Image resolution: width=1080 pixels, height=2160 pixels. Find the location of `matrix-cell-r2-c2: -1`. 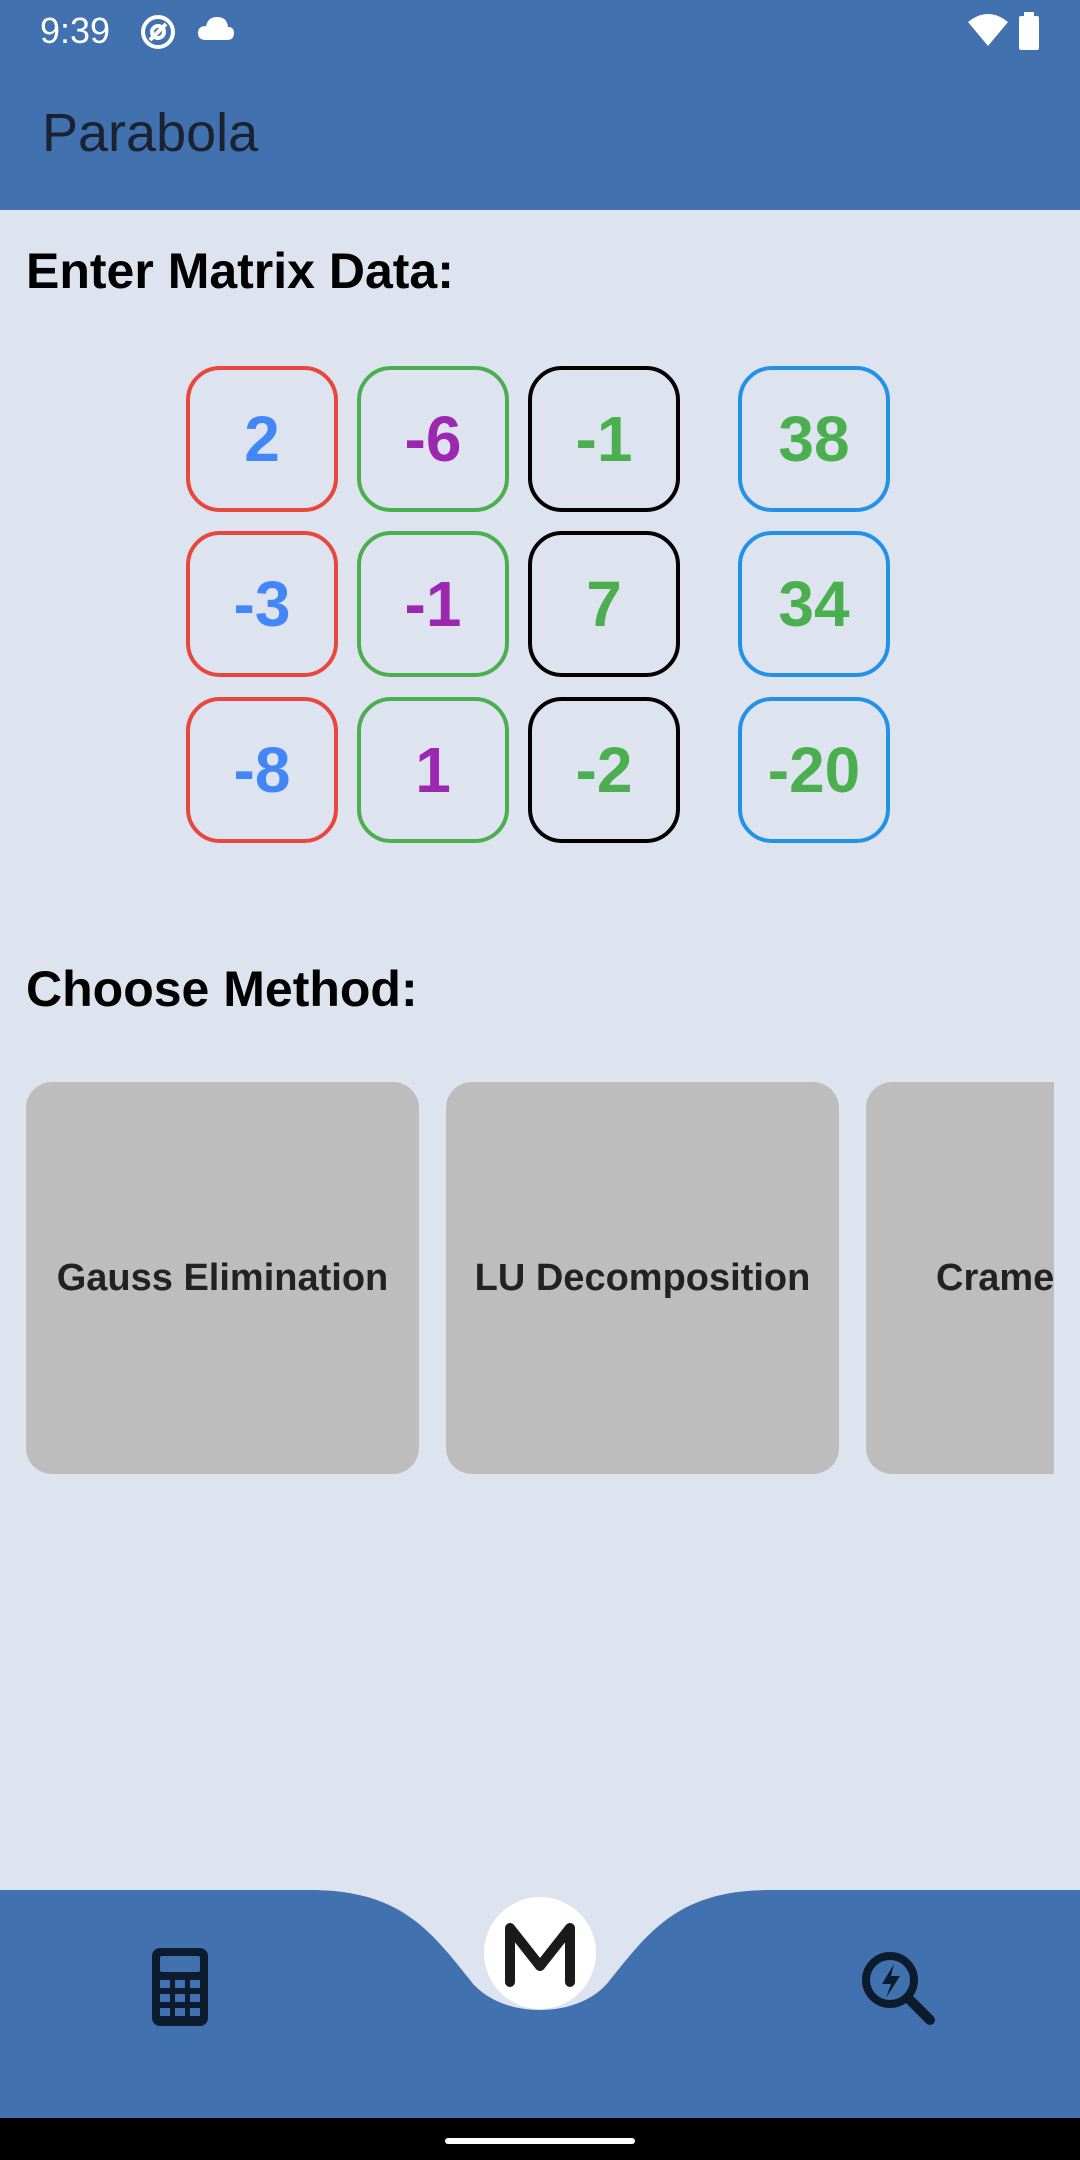

matrix-cell-r2-c2: -1 is located at coordinates (433, 604).